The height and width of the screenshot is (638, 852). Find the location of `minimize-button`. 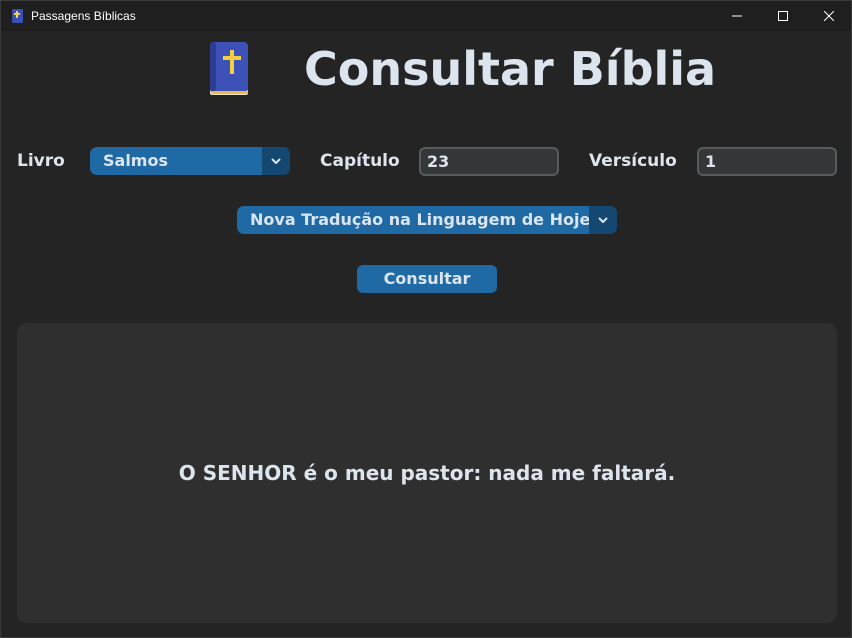

minimize-button is located at coordinates (737, 16).